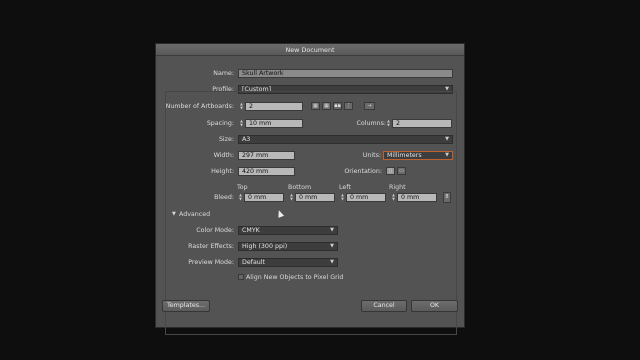 The width and height of the screenshot is (640, 360). I want to click on bleed-left-stepper: ▲ ▼, so click(342, 197).